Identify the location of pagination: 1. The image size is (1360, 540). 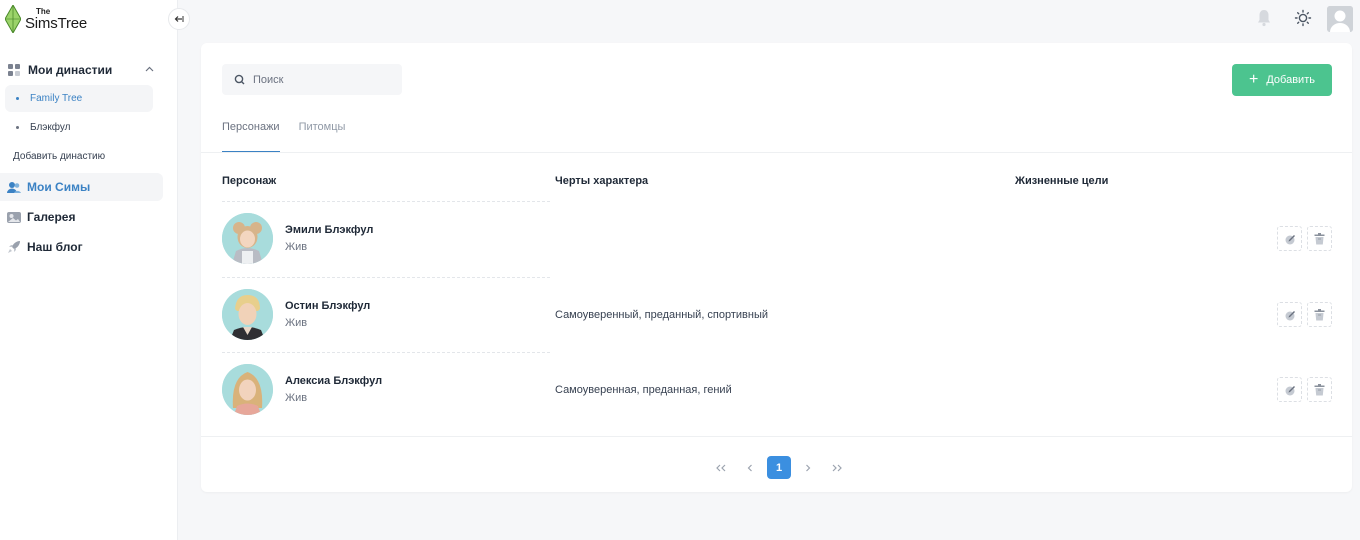
(781, 467).